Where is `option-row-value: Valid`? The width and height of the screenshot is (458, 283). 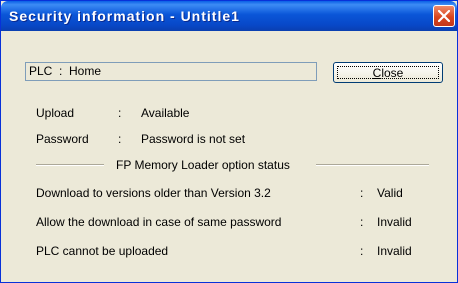 option-row-value: Valid is located at coordinates (390, 193).